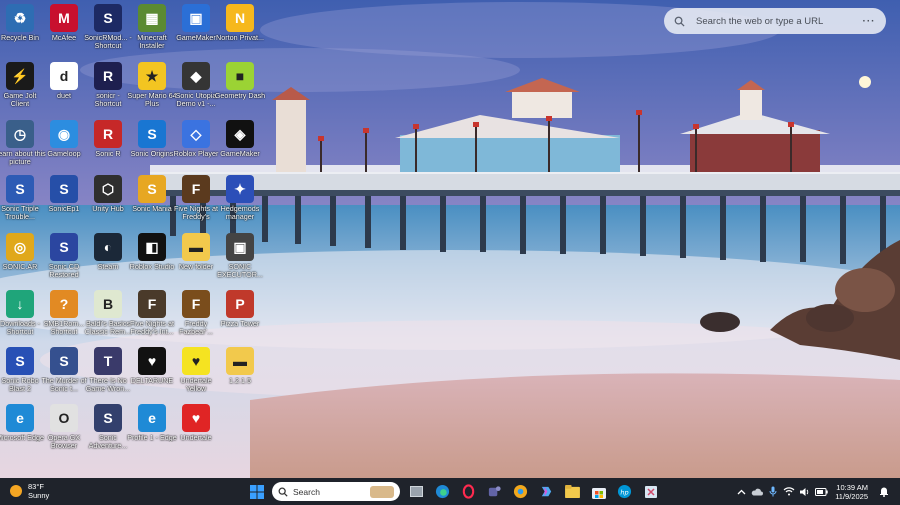 The height and width of the screenshot is (505, 900). Describe the element at coordinates (240, 154) in the screenshot. I see `desktop-icon-label: GameMaker` at that location.